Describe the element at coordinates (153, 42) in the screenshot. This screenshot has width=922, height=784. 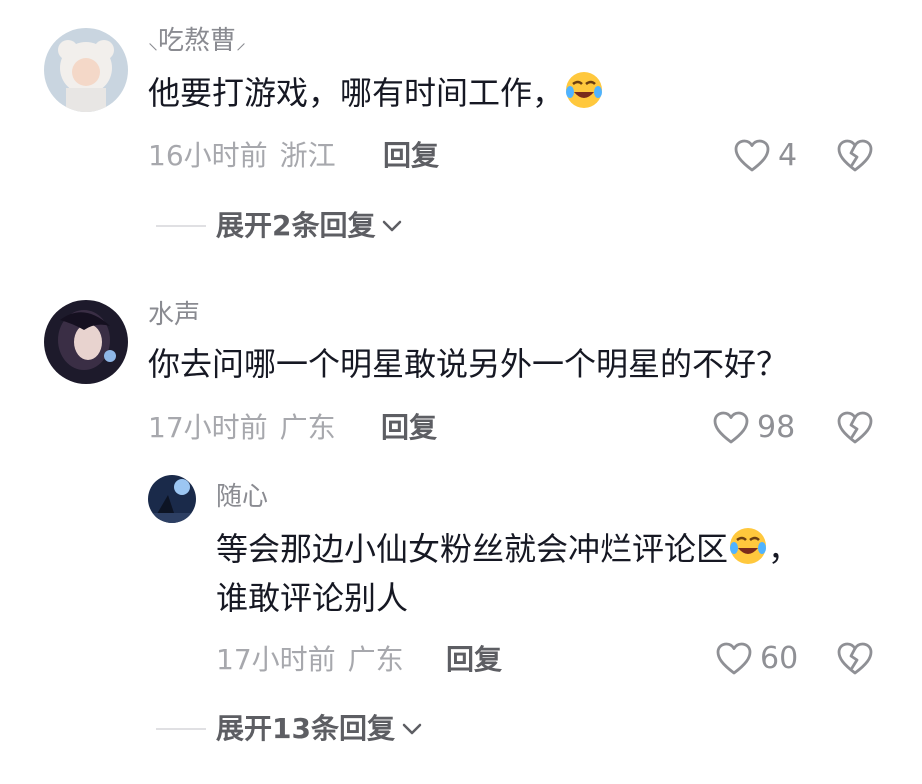
I see `wing-left-icon: ⸜` at that location.